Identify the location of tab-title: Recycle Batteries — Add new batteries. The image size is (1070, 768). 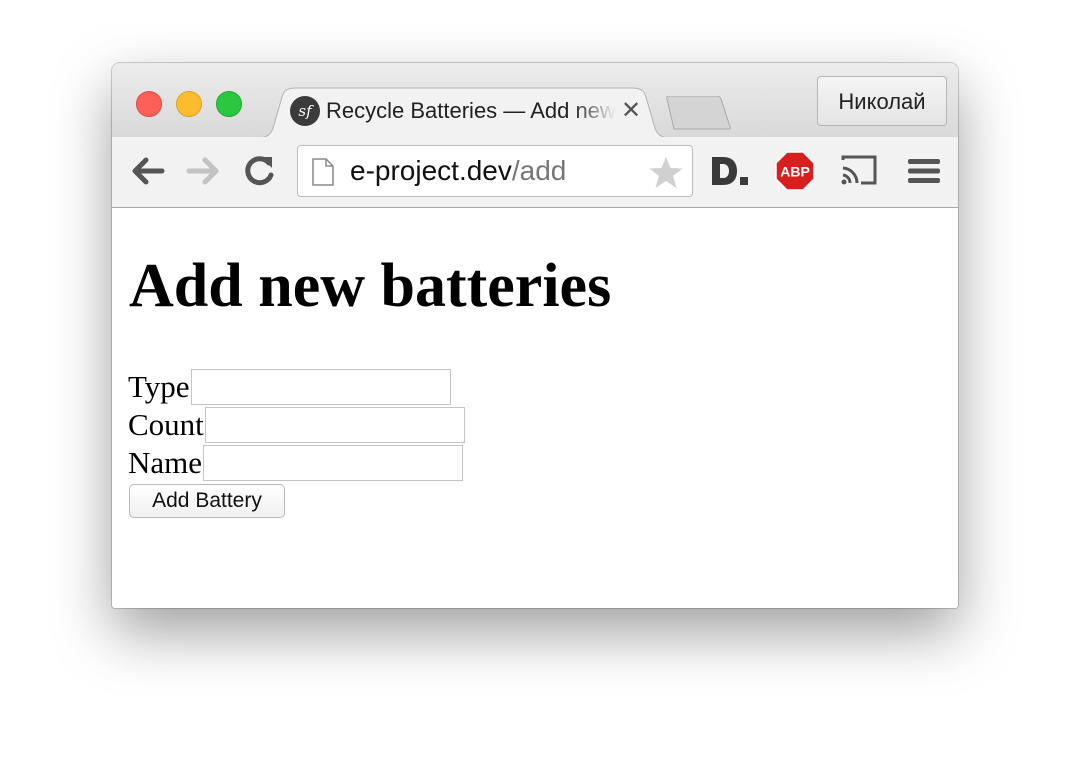
(471, 110).